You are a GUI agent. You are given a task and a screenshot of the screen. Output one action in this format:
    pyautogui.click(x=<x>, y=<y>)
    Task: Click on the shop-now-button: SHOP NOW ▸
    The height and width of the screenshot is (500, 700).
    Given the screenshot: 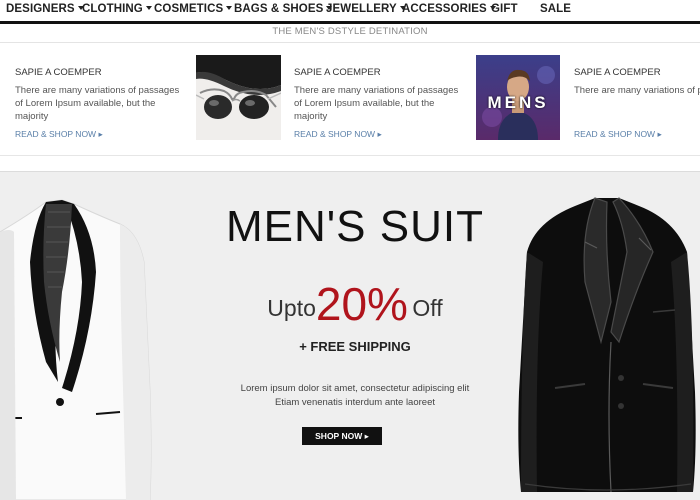 What is the action you would take?
    pyautogui.click(x=342, y=436)
    